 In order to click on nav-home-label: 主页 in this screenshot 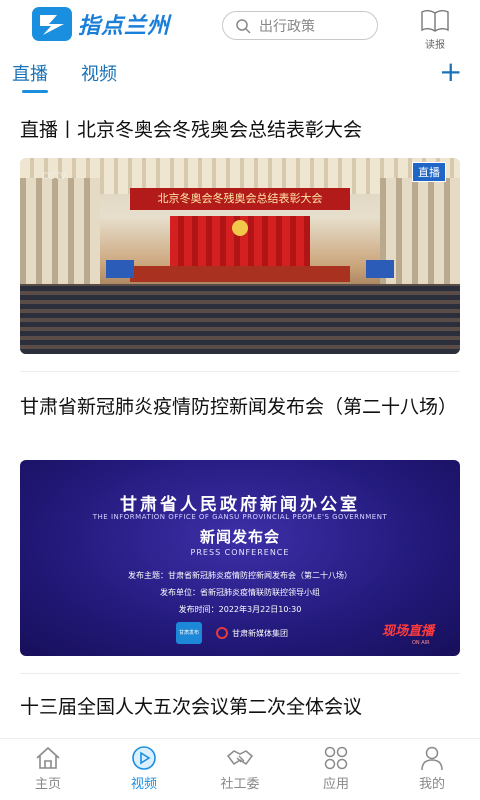, I will do `click(47, 784)`.